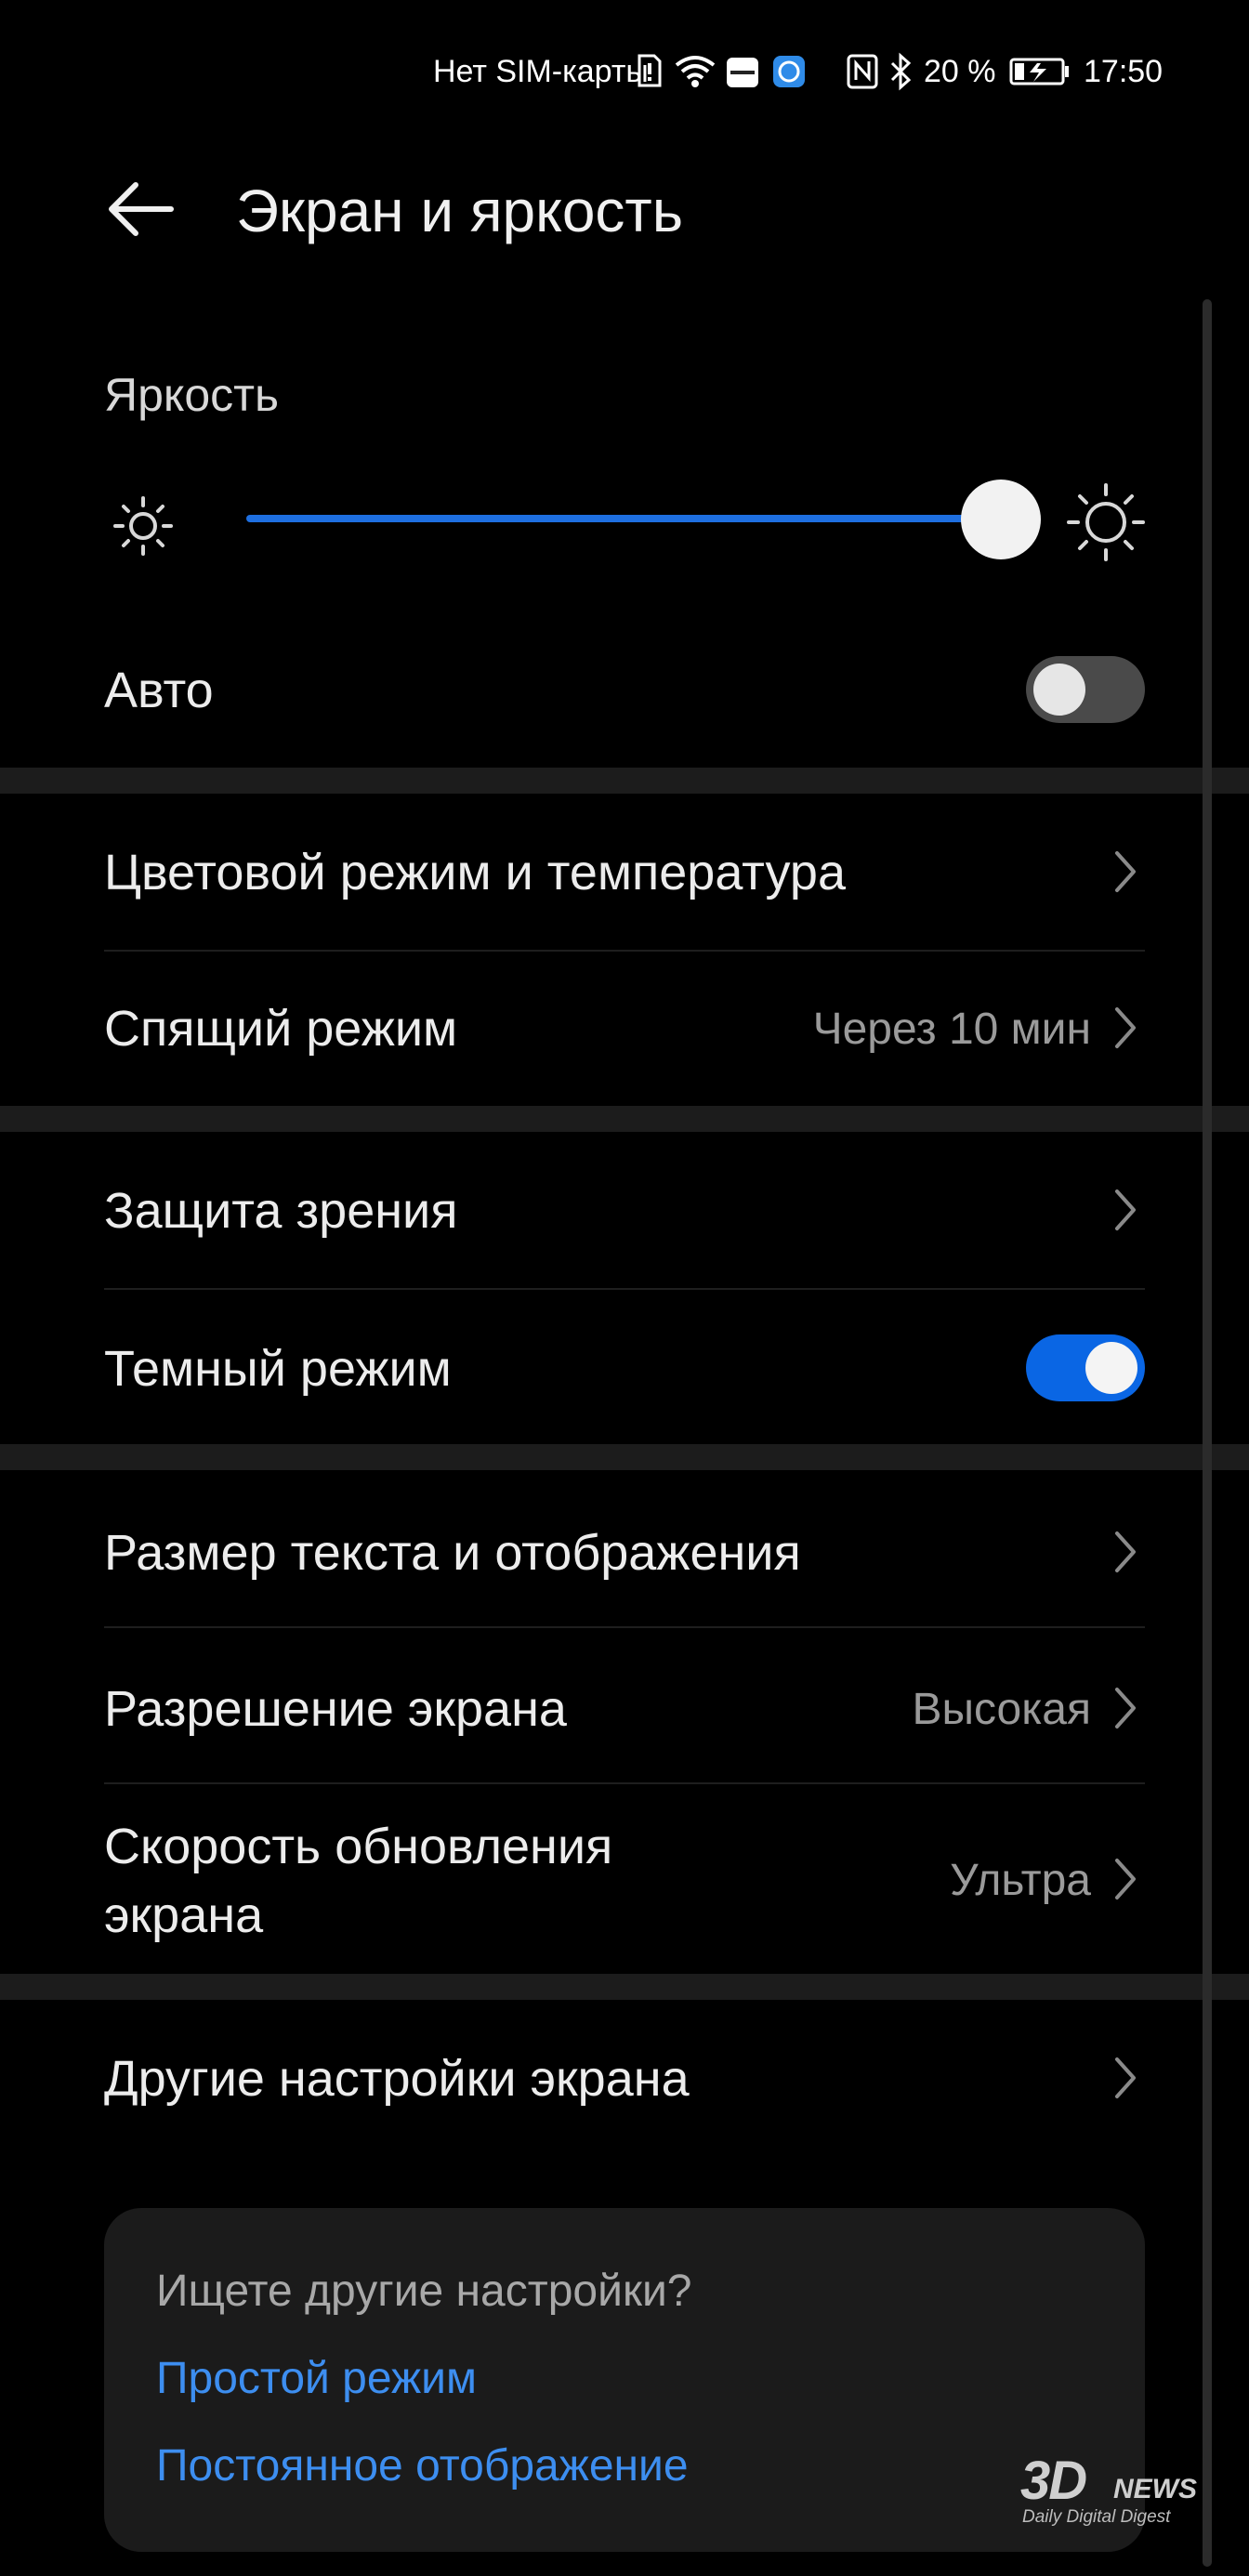  Describe the element at coordinates (901, 74) in the screenshot. I see `bluetooth-icon` at that location.